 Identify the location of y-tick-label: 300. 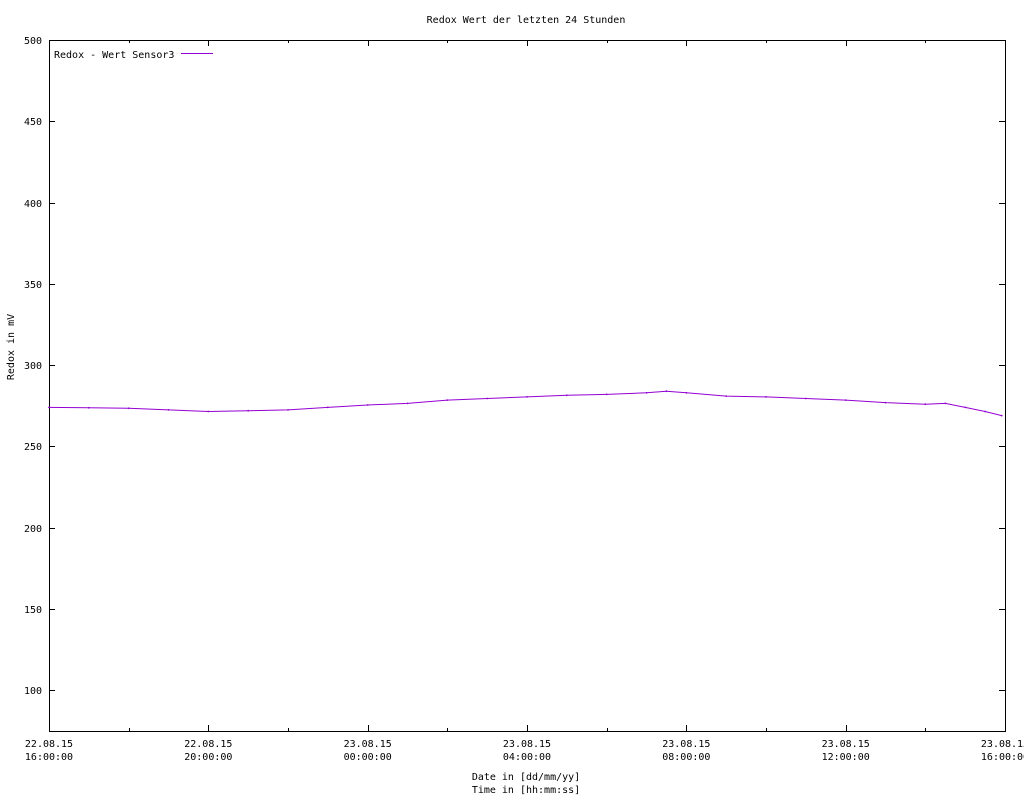
(33, 366).